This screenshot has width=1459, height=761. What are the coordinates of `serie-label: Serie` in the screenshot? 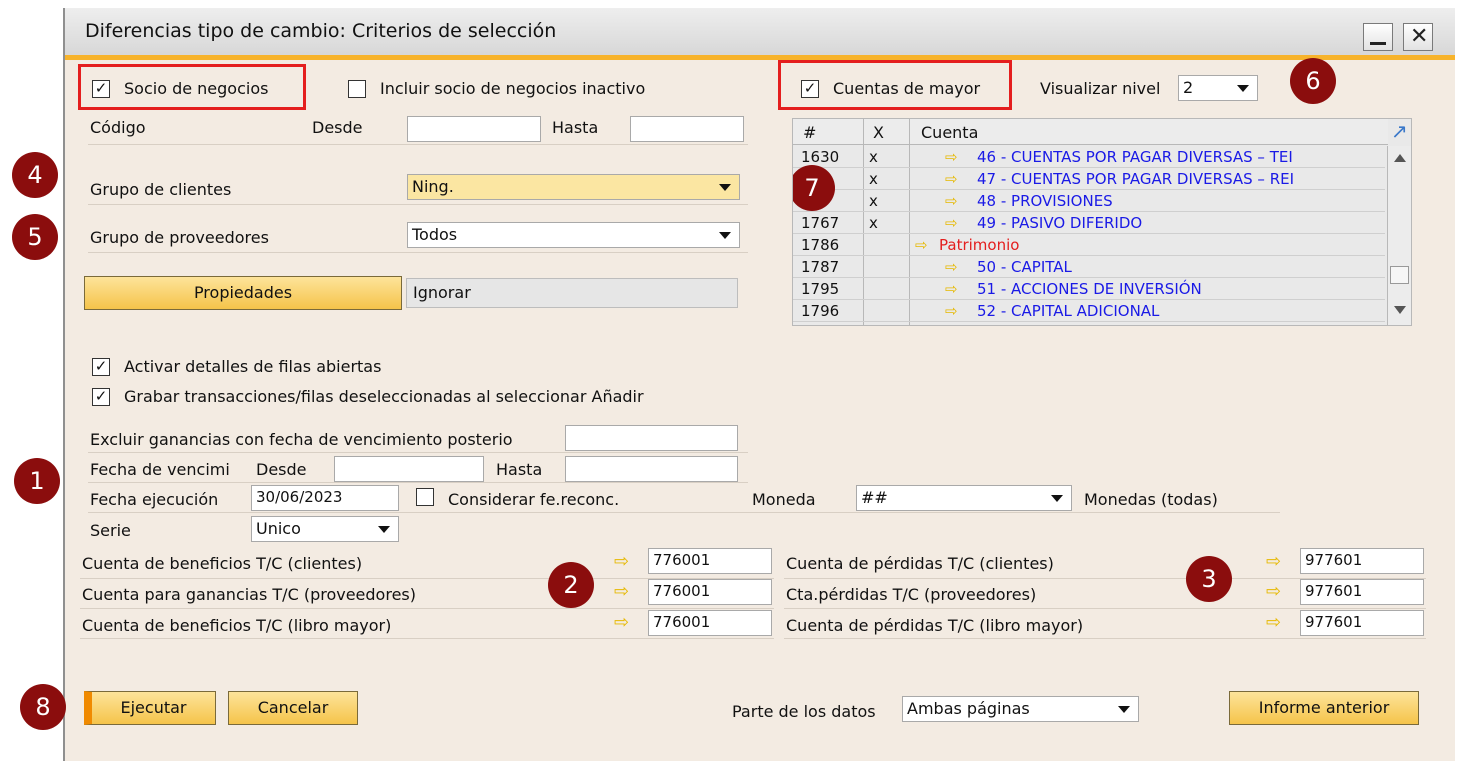 It's located at (110, 530).